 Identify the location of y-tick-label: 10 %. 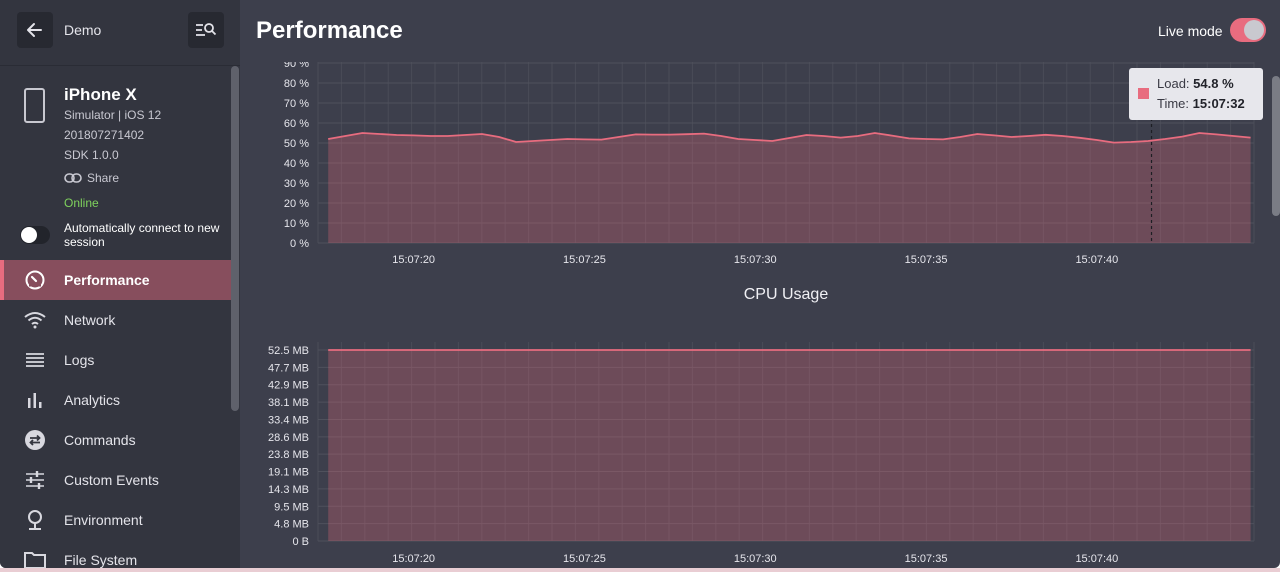
(296, 224).